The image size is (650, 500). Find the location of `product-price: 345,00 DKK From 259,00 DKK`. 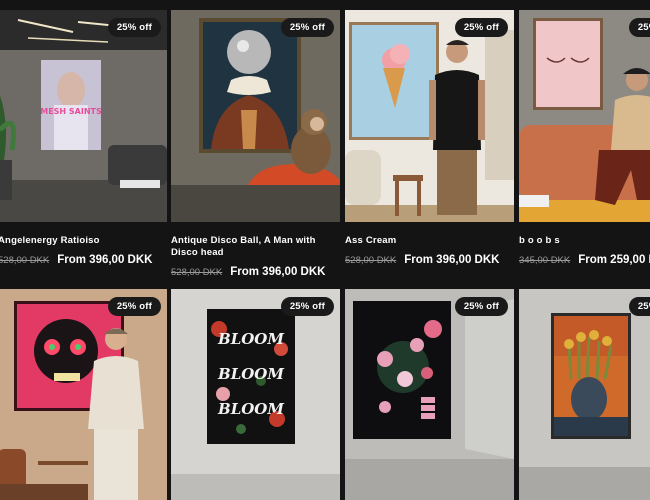

product-price: 345,00 DKK From 259,00 DKK is located at coordinates (584, 259).